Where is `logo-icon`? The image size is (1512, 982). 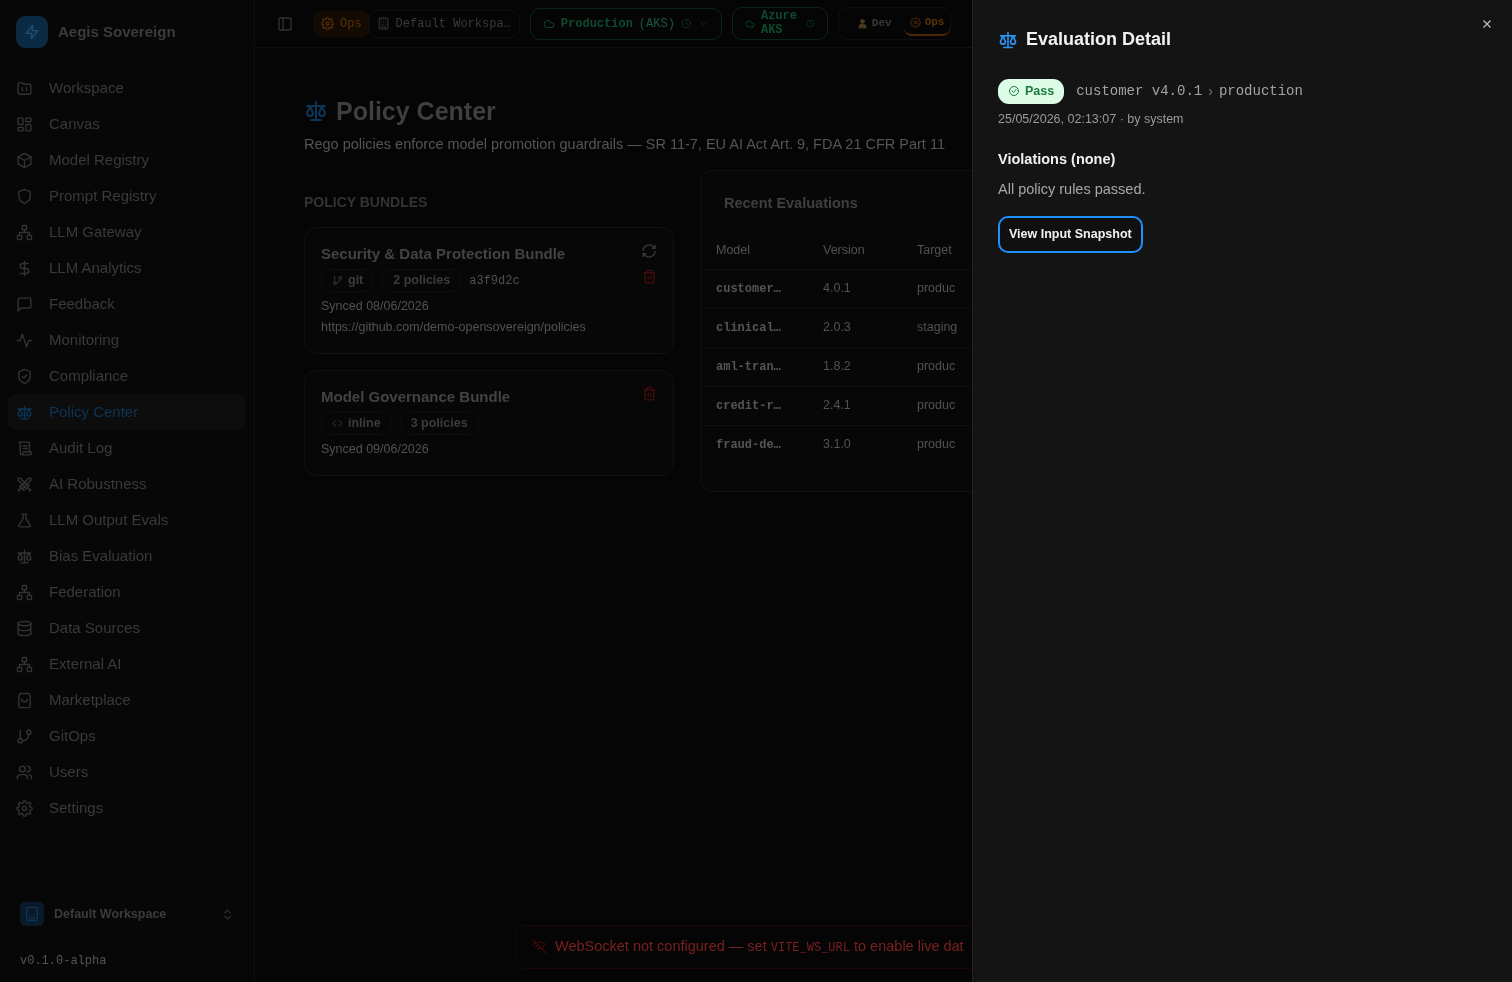 logo-icon is located at coordinates (32, 32).